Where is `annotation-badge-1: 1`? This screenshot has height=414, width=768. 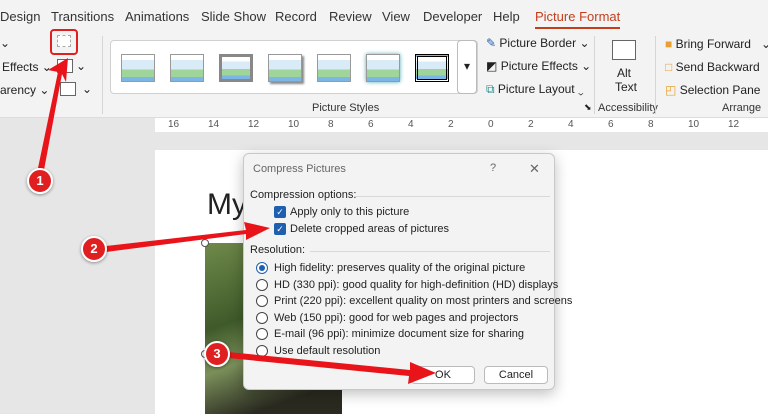
annotation-badge-1: 1 is located at coordinates (40, 181).